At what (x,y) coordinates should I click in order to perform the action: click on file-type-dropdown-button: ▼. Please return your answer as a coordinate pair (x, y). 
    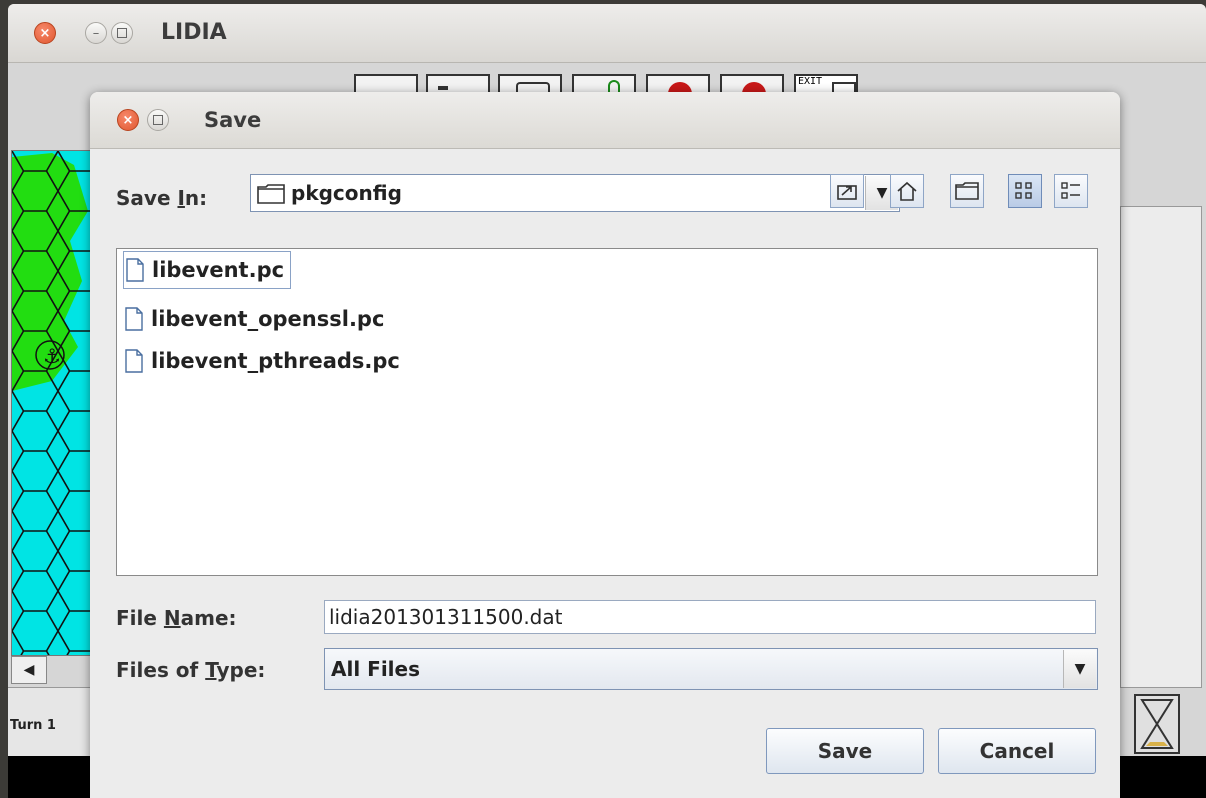
    Looking at the image, I should click on (1079, 669).